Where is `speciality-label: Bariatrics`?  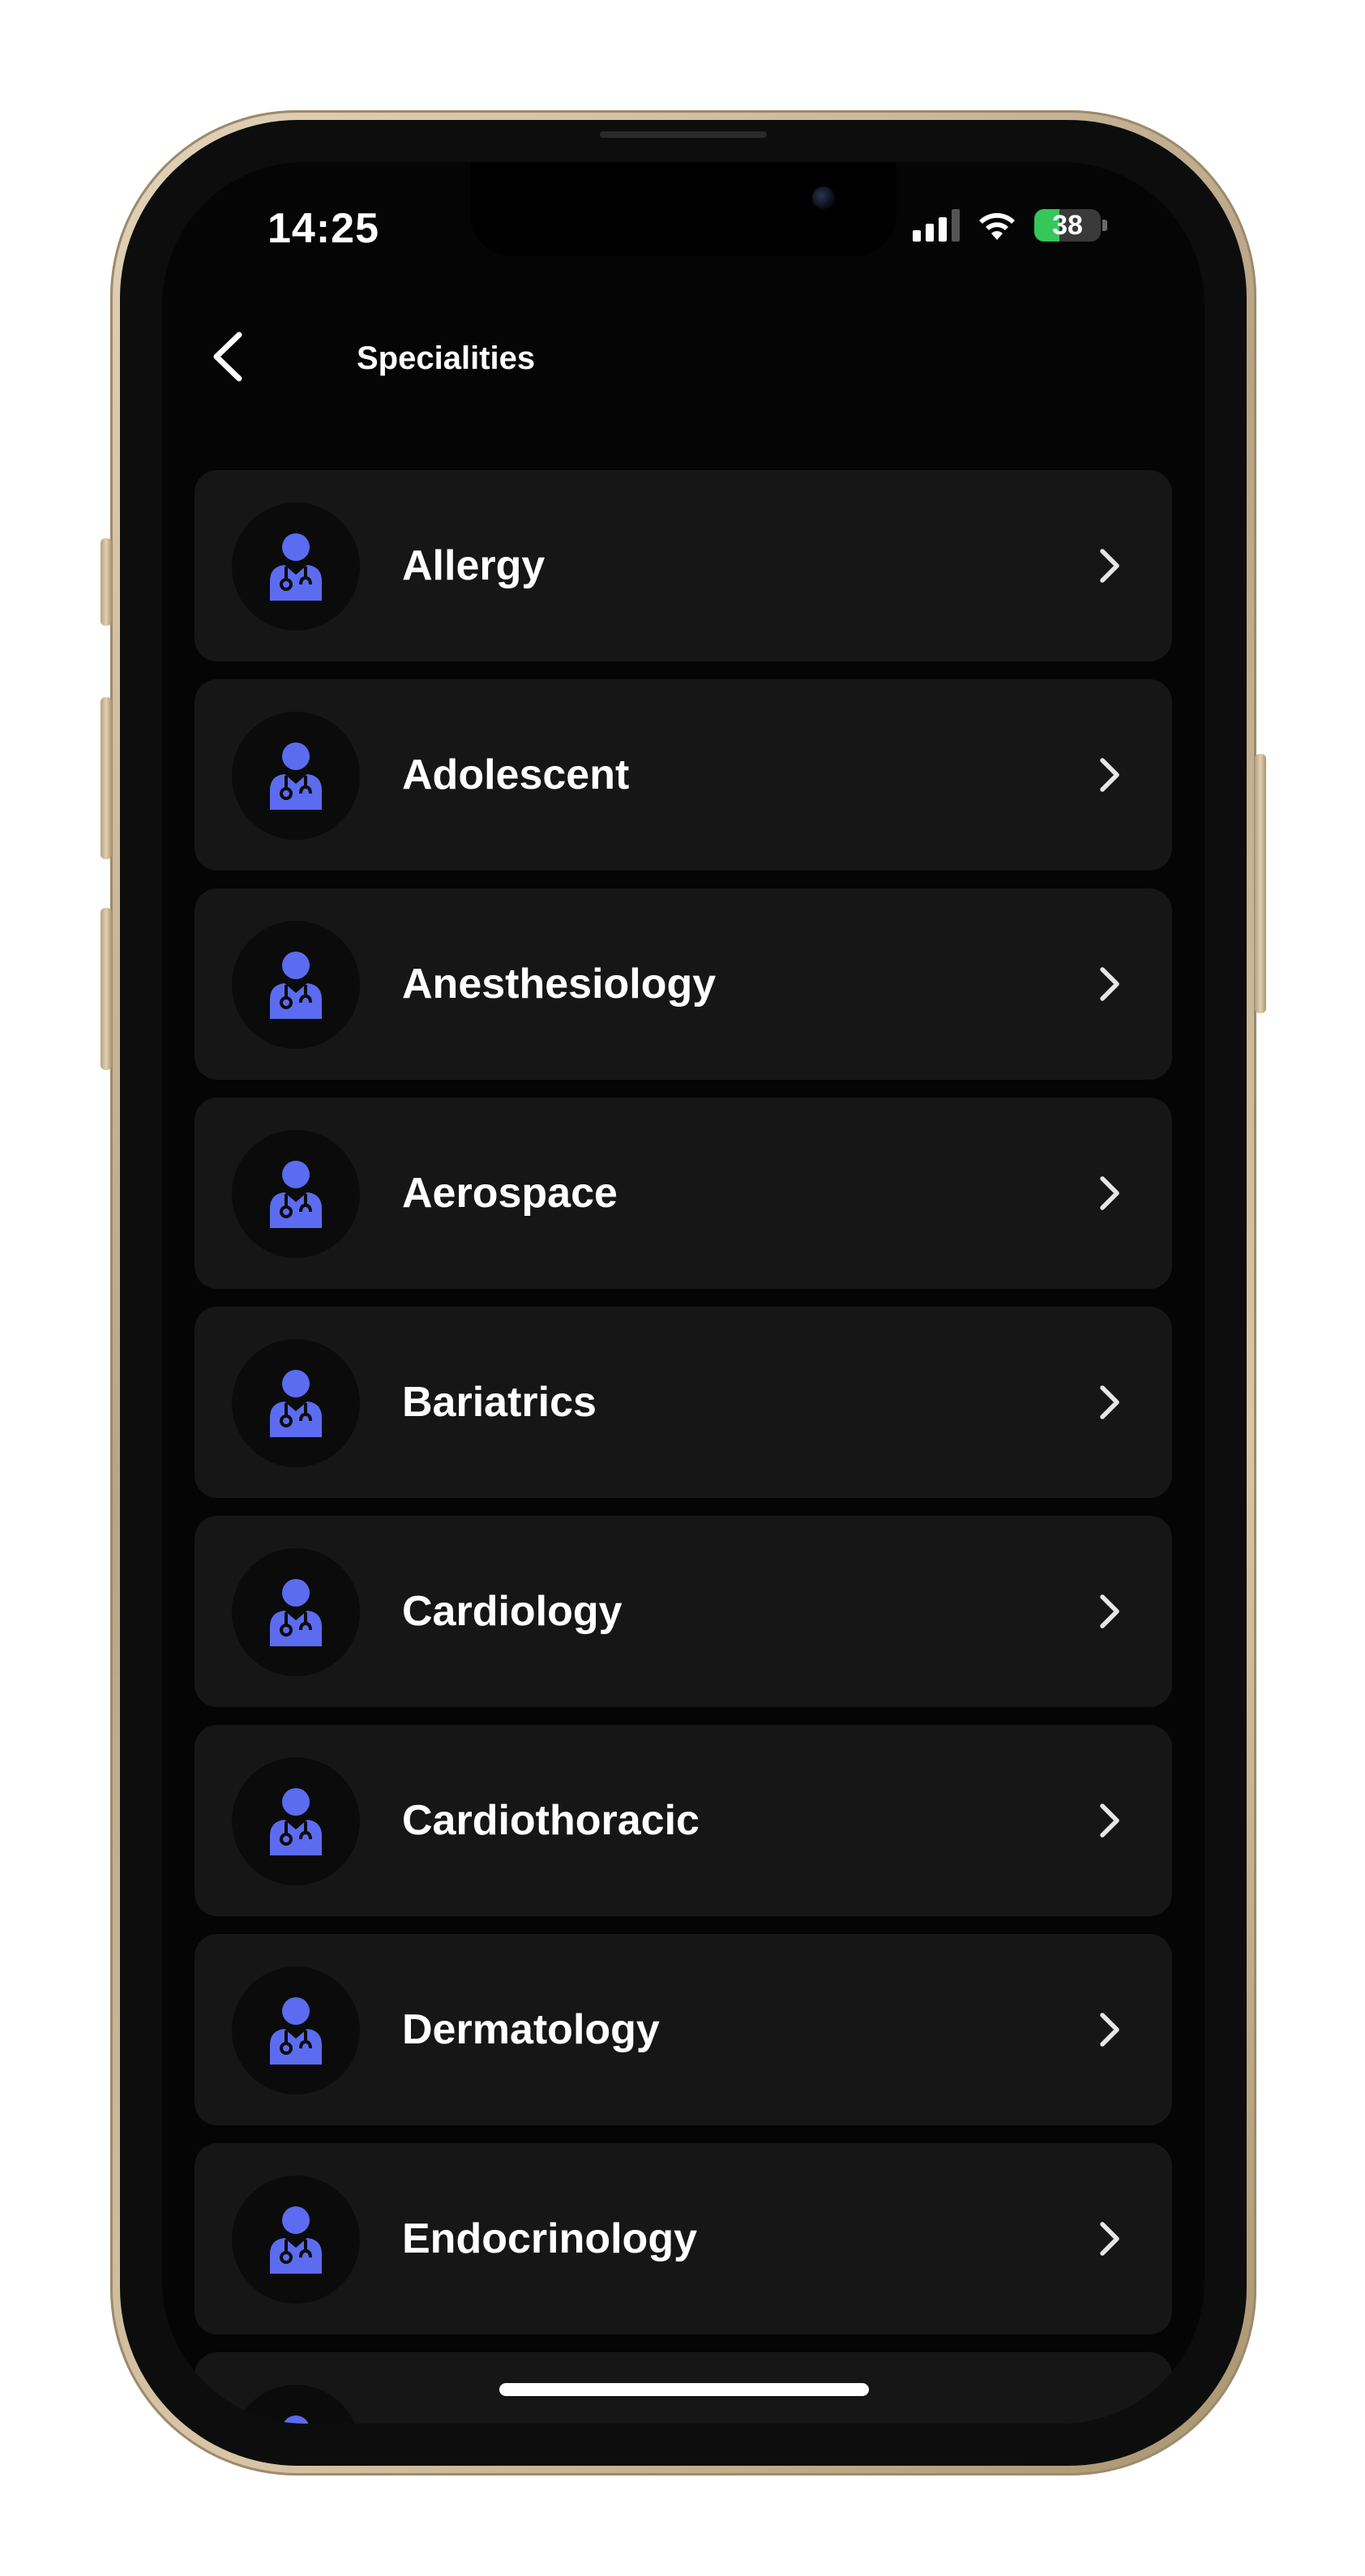
speciality-label: Bariatrics is located at coordinates (499, 1402).